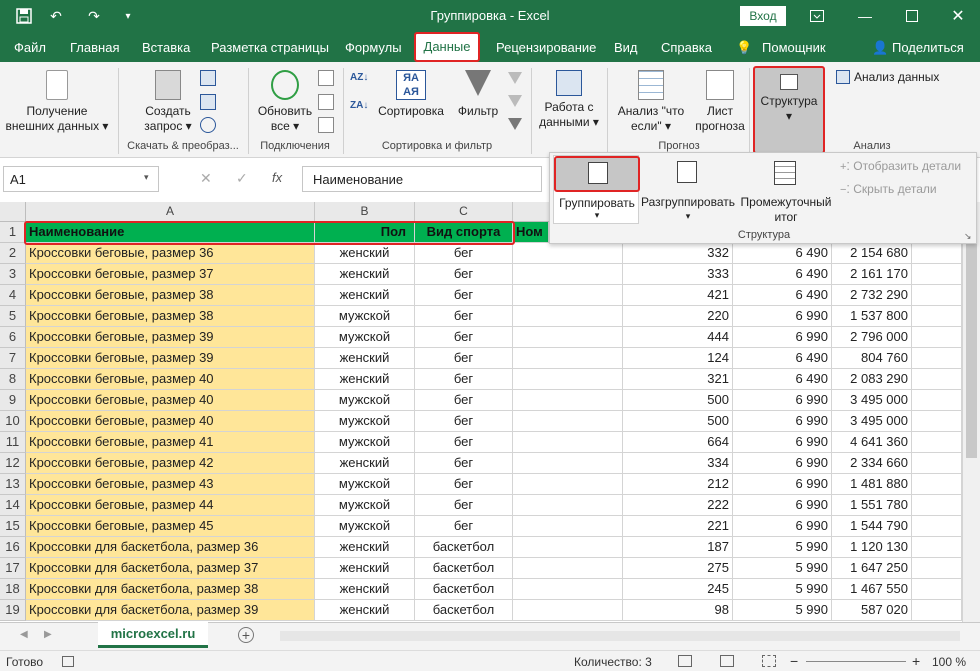 This screenshot has height=671, width=980. Describe the element at coordinates (13, 547) in the screenshot. I see `row-header: 16` at that location.